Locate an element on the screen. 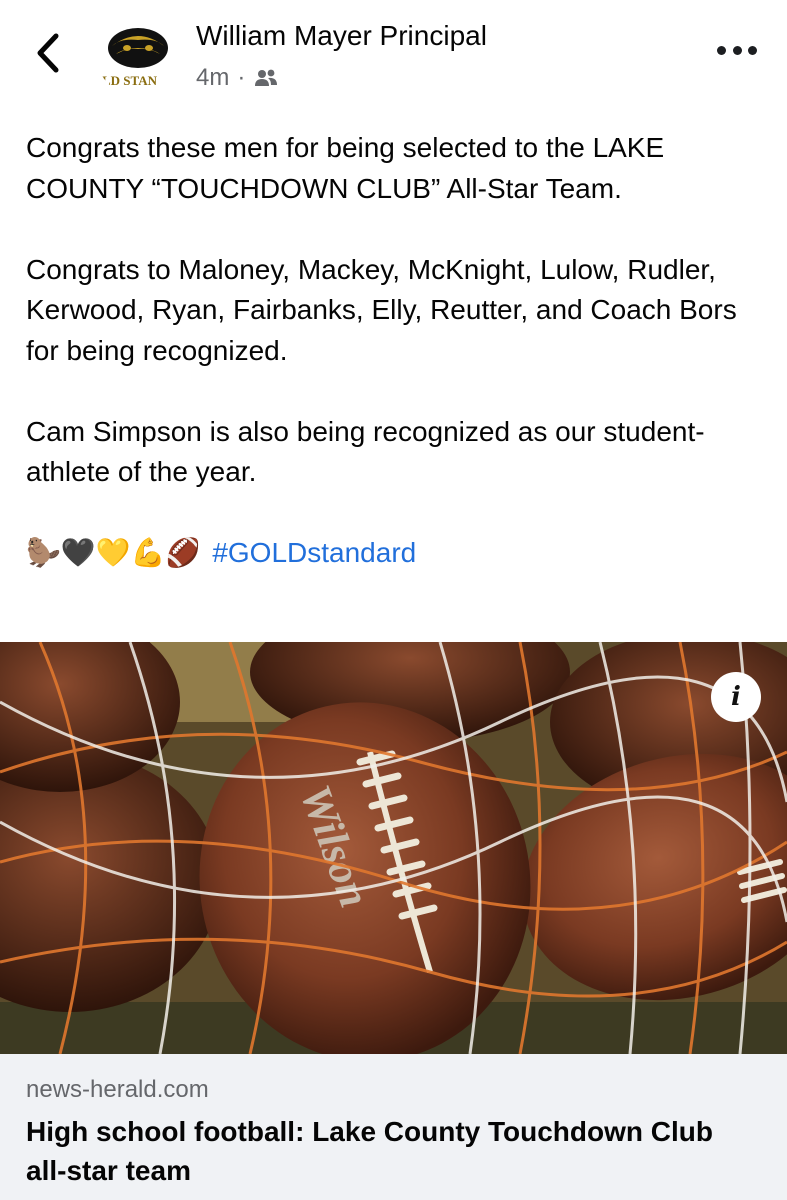 The height and width of the screenshot is (1200, 787). friends-icon is located at coordinates (266, 77).